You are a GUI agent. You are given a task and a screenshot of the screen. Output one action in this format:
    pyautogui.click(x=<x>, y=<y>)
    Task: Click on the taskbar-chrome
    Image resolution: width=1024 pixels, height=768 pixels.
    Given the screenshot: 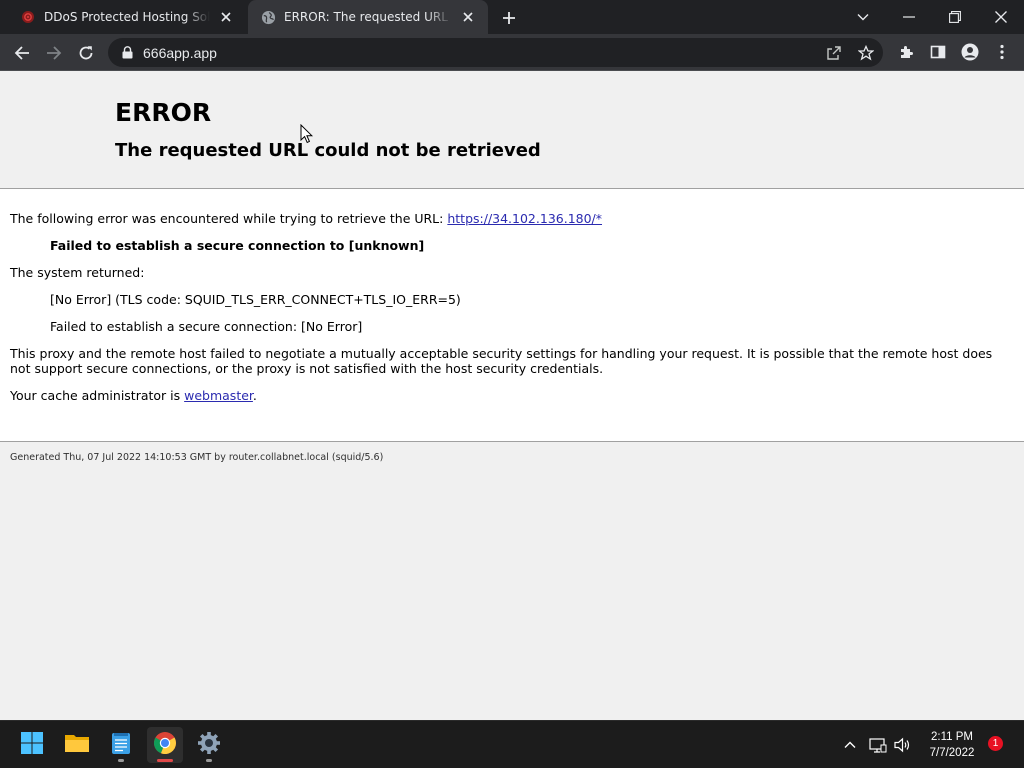 What is the action you would take?
    pyautogui.click(x=165, y=745)
    